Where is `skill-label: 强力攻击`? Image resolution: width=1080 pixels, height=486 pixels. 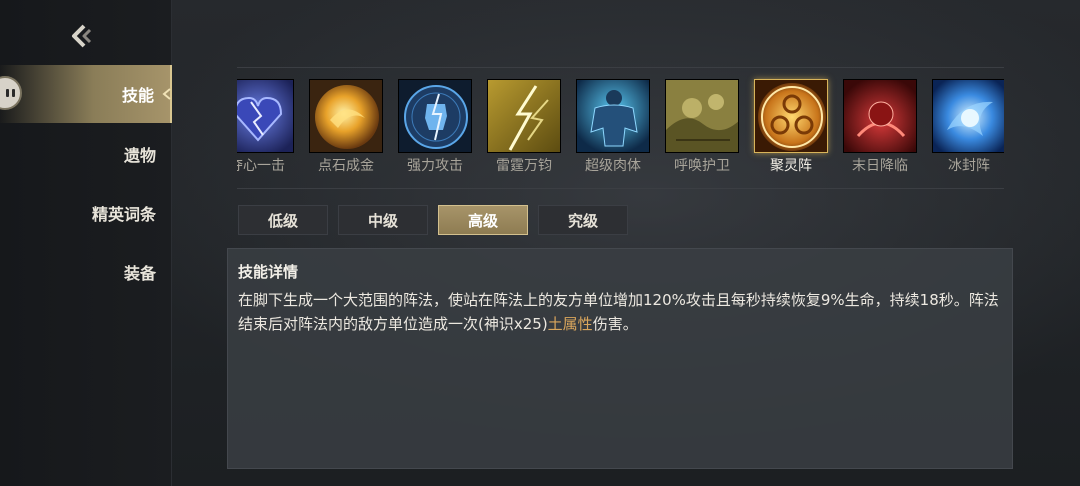
skill-label: 强力攻击 is located at coordinates (435, 166).